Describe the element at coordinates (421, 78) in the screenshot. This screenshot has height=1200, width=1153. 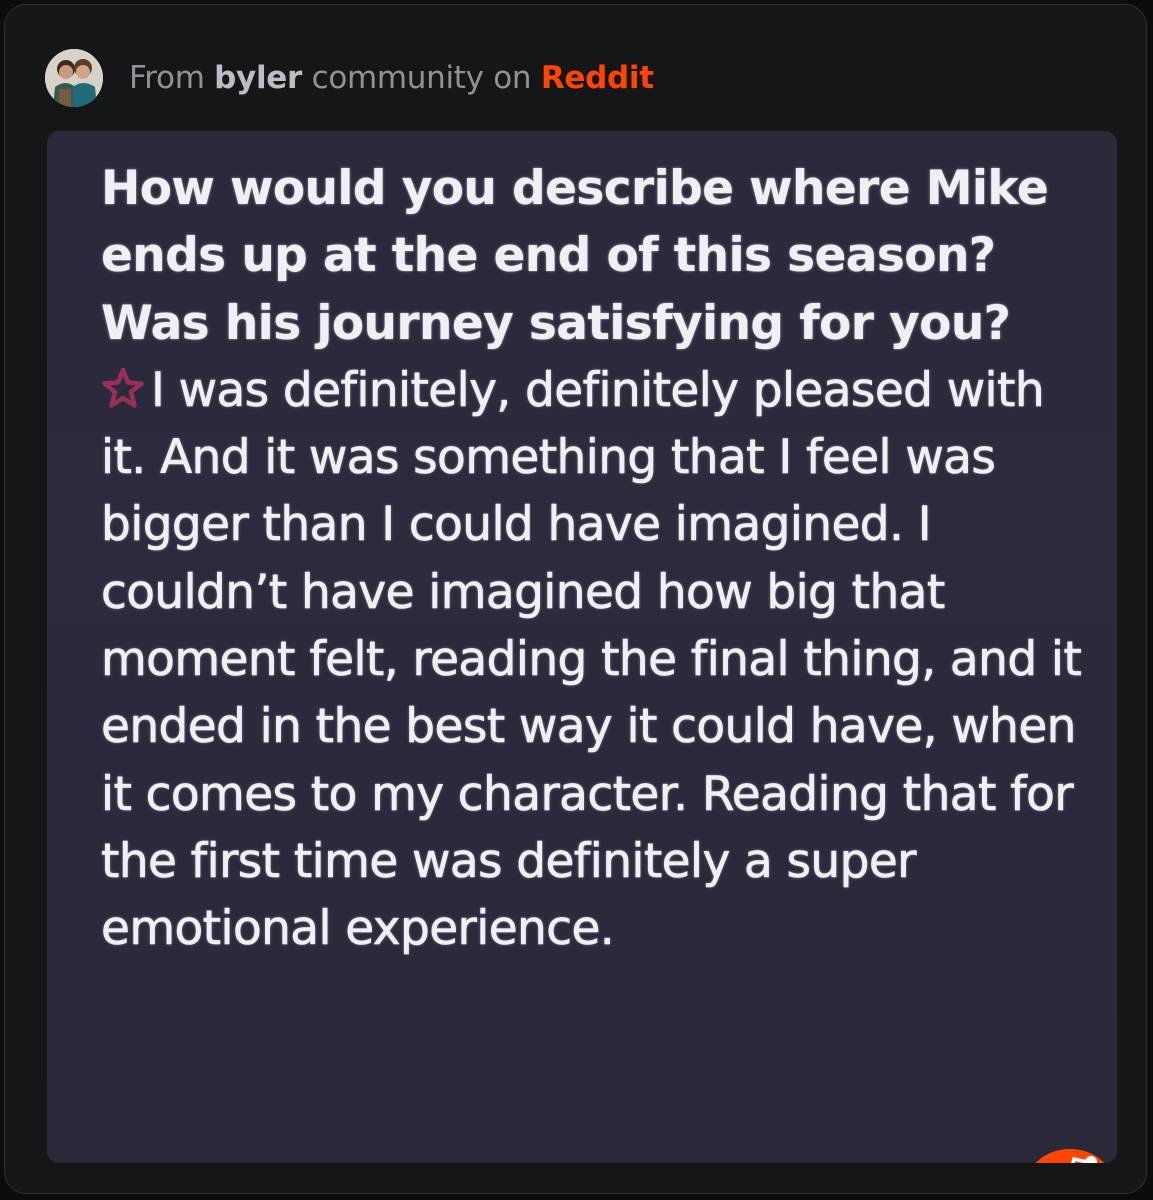
I see `source-middle: community on` at that location.